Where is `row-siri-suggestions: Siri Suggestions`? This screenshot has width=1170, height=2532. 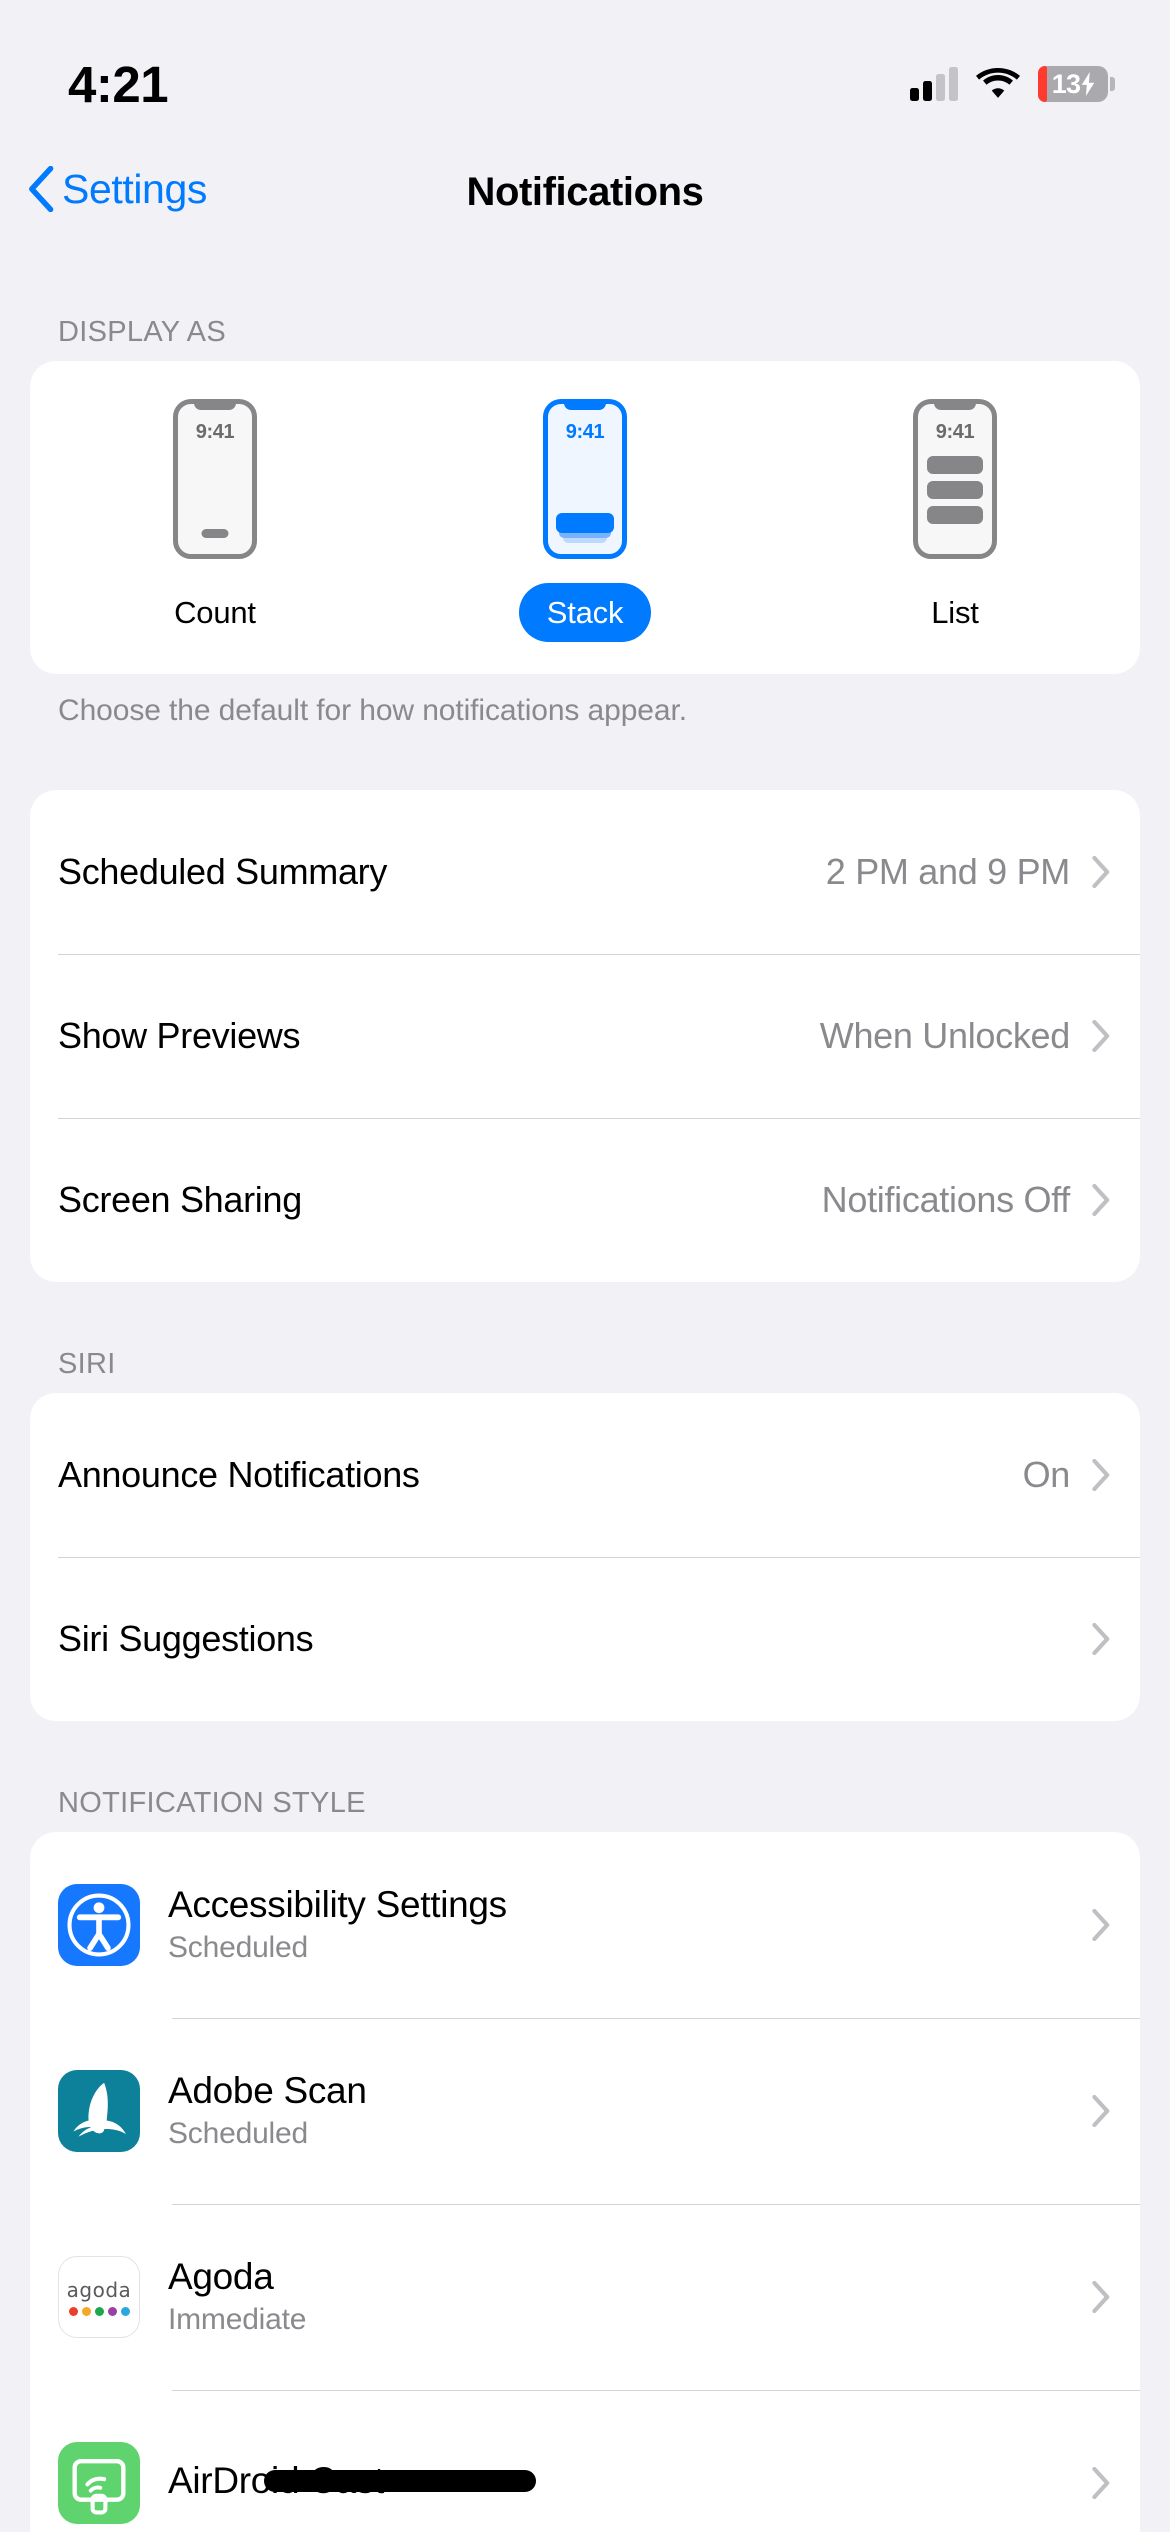 row-siri-suggestions: Siri Suggestions is located at coordinates (585, 1639).